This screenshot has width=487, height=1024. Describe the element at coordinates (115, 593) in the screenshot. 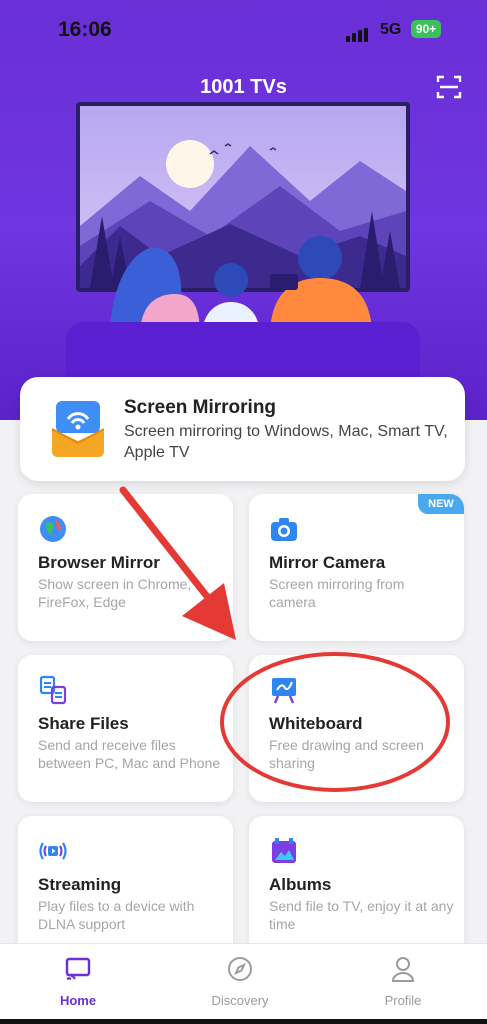

I see `card-description: Show screen in Chrome, FireFox, Edge` at that location.